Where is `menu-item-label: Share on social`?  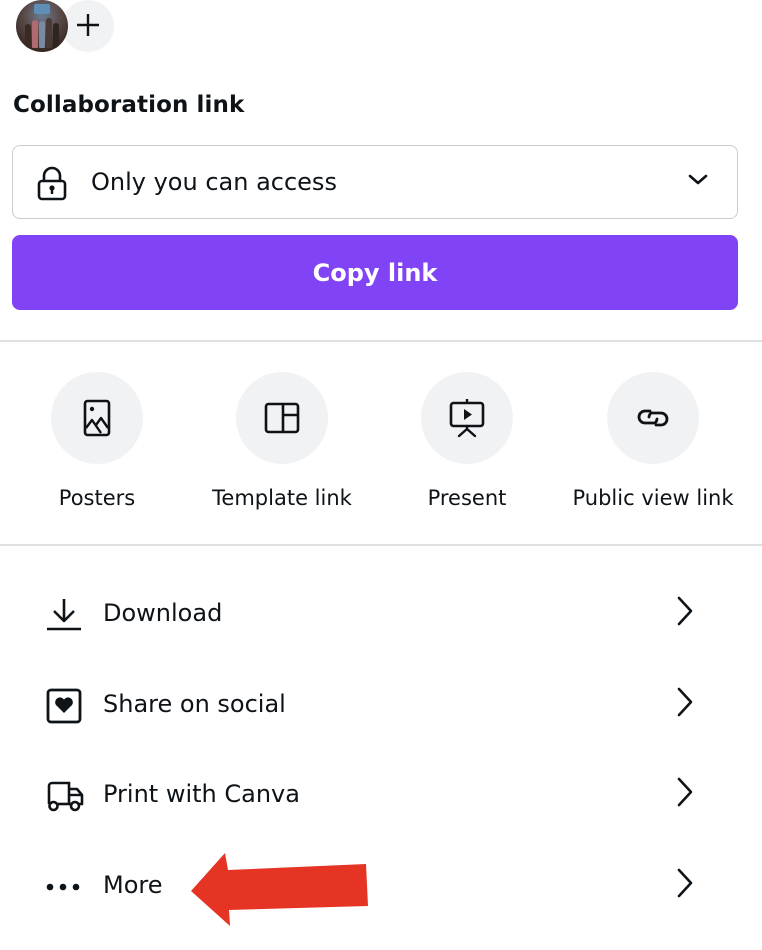 menu-item-label: Share on social is located at coordinates (194, 704).